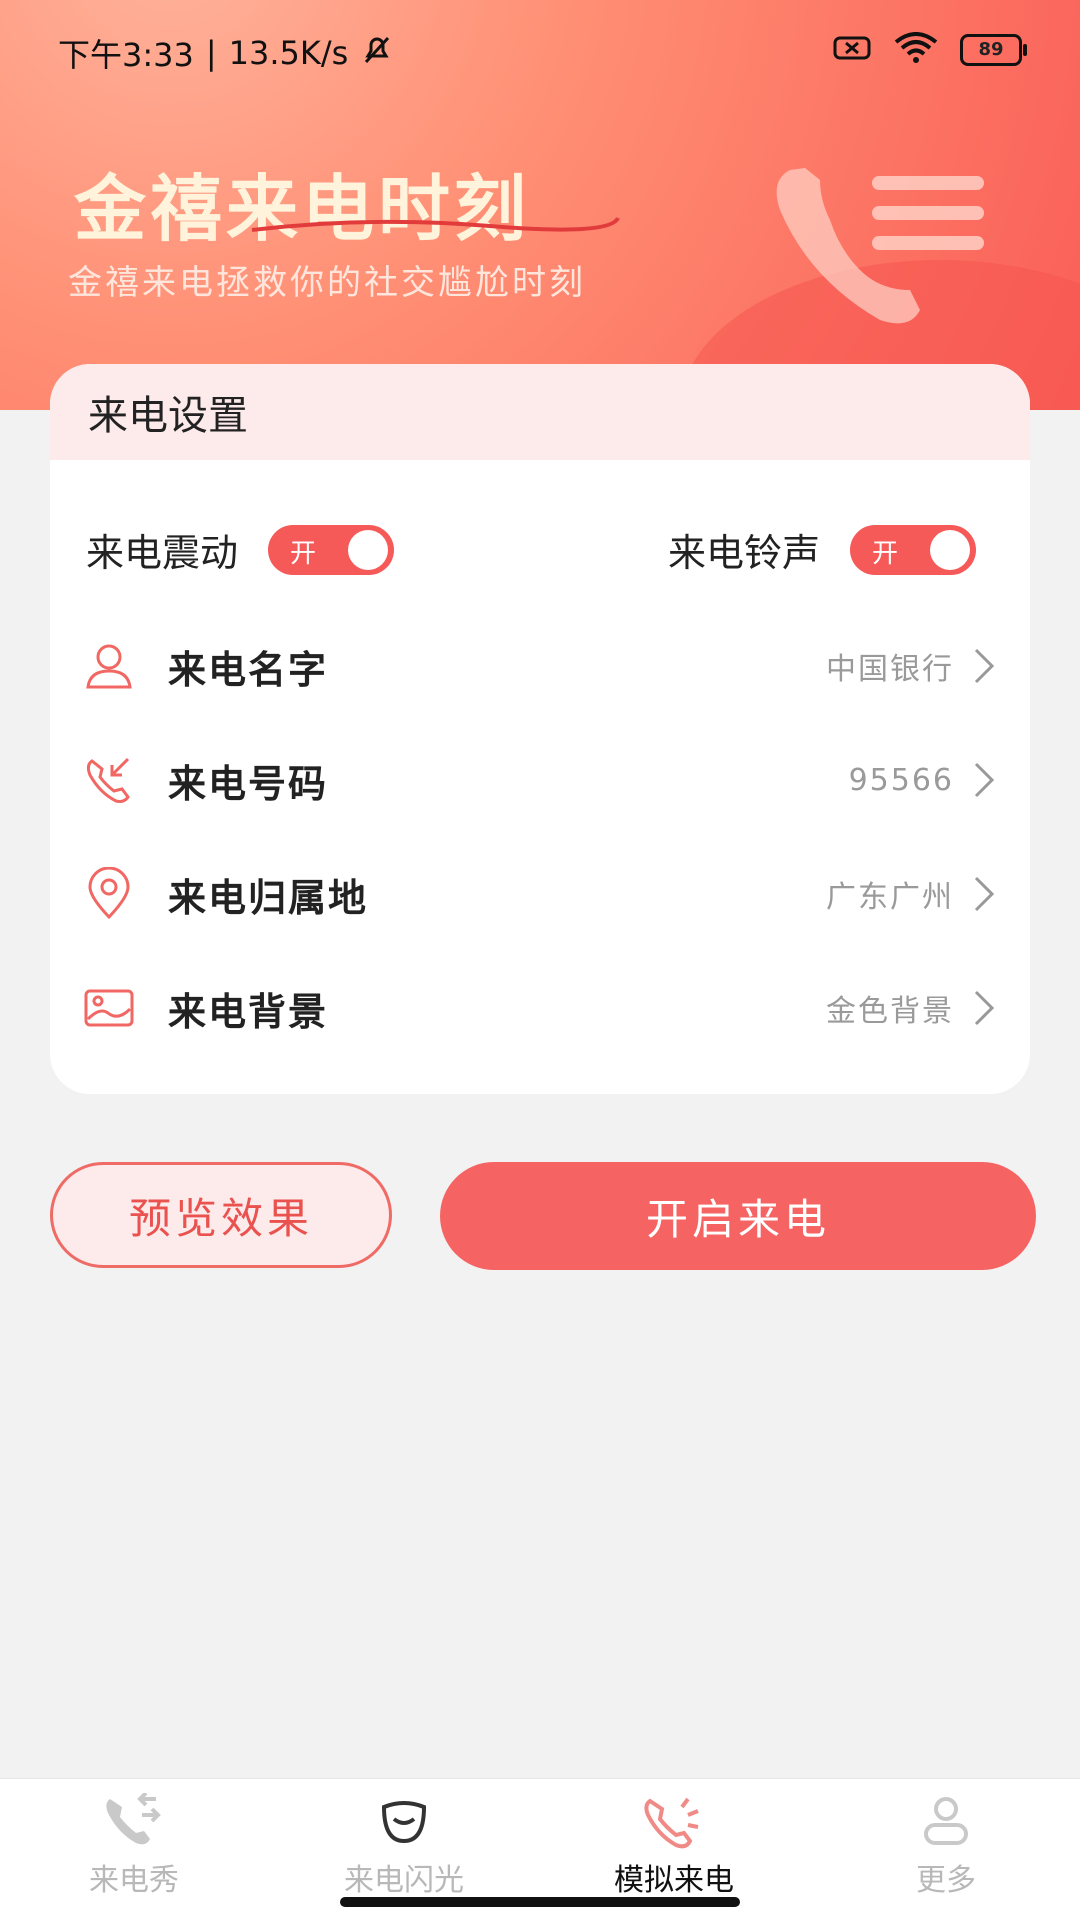 This screenshot has height=1921, width=1080. Describe the element at coordinates (852, 50) in the screenshot. I see `sim-off-icon` at that location.